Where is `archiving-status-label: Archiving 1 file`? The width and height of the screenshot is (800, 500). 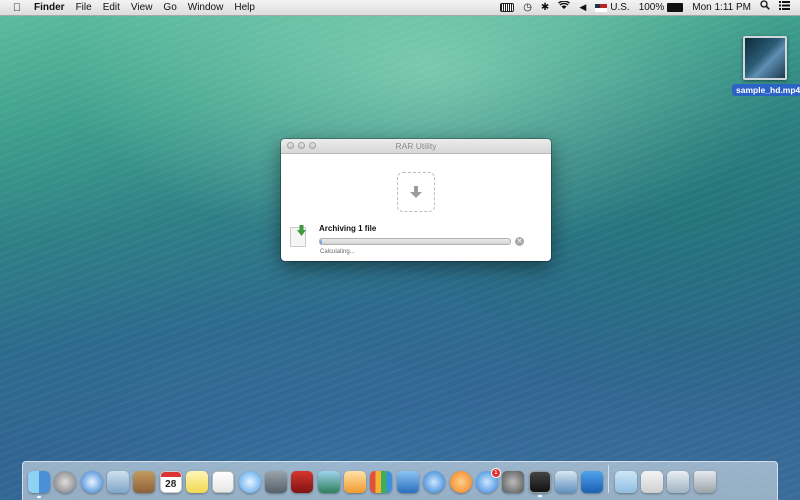 archiving-status-label: Archiving 1 file is located at coordinates (348, 228).